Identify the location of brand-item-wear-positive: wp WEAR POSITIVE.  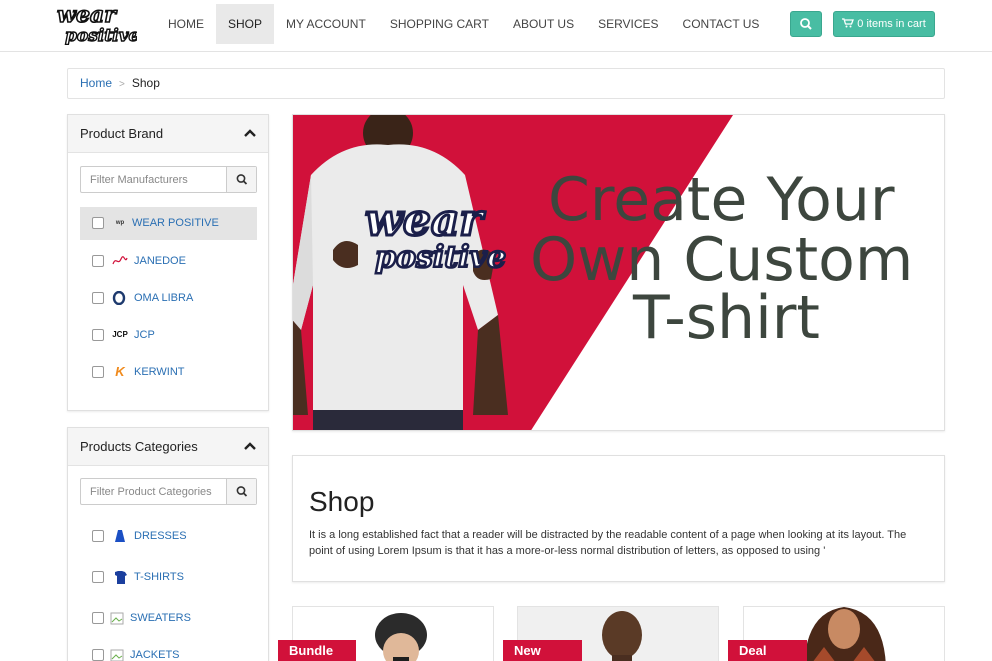
(168, 223).